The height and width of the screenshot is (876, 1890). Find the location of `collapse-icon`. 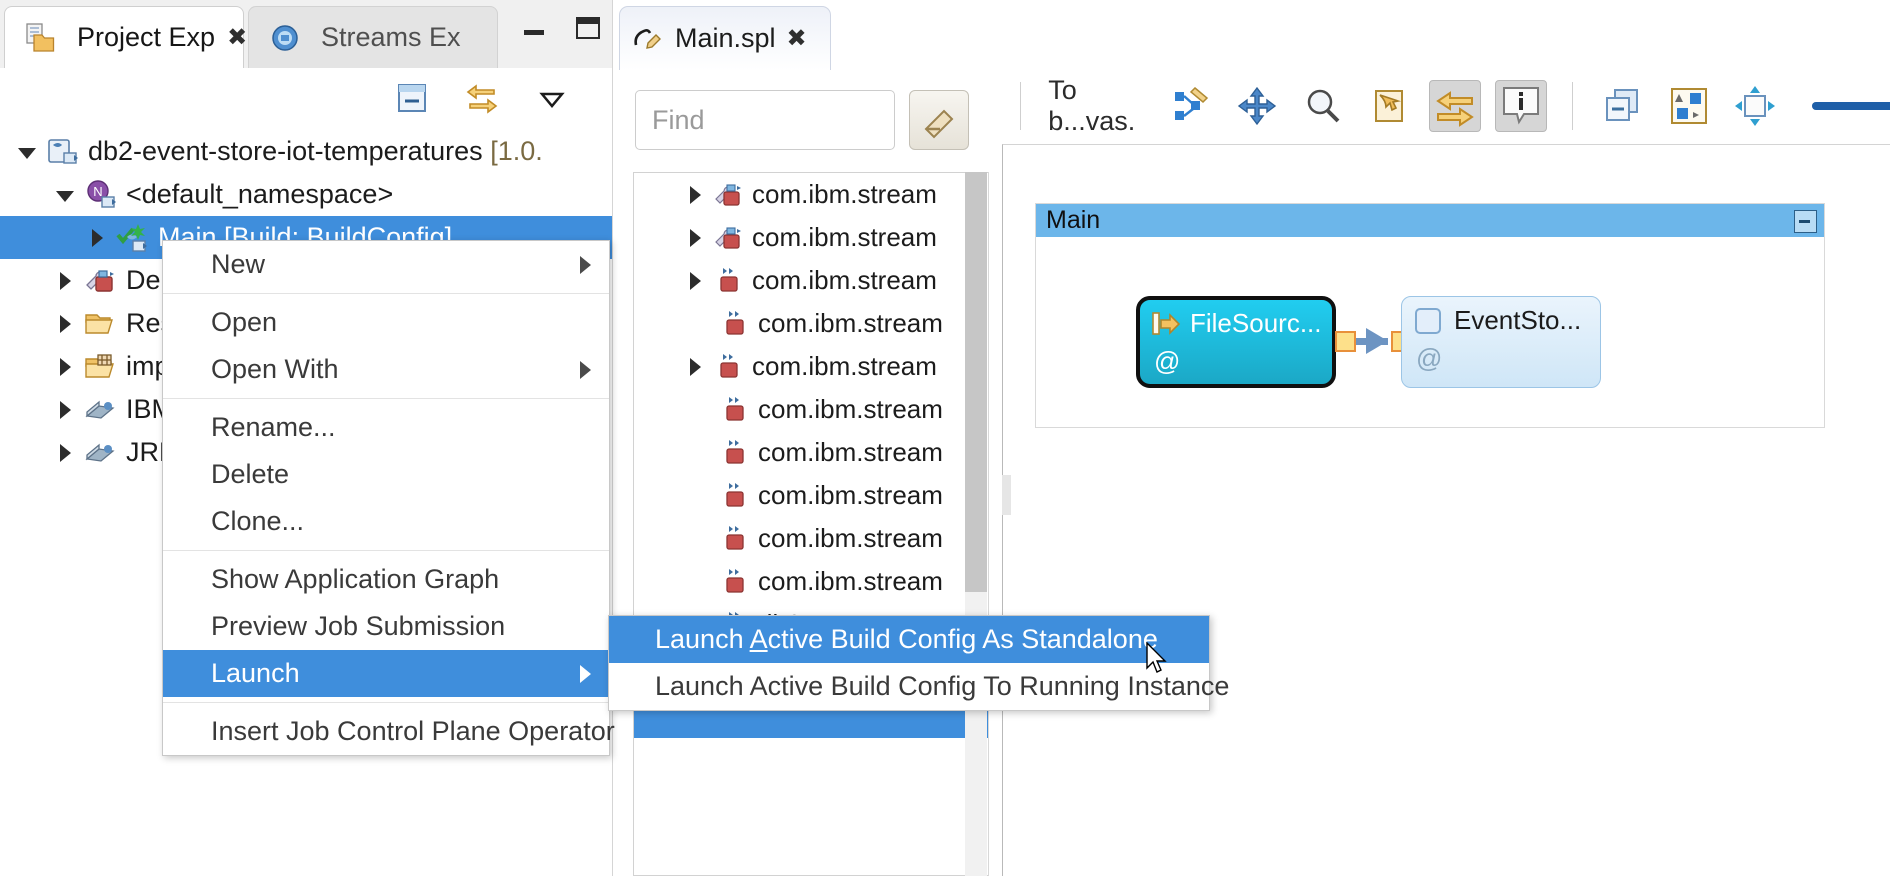

collapse-icon is located at coordinates (1623, 106).